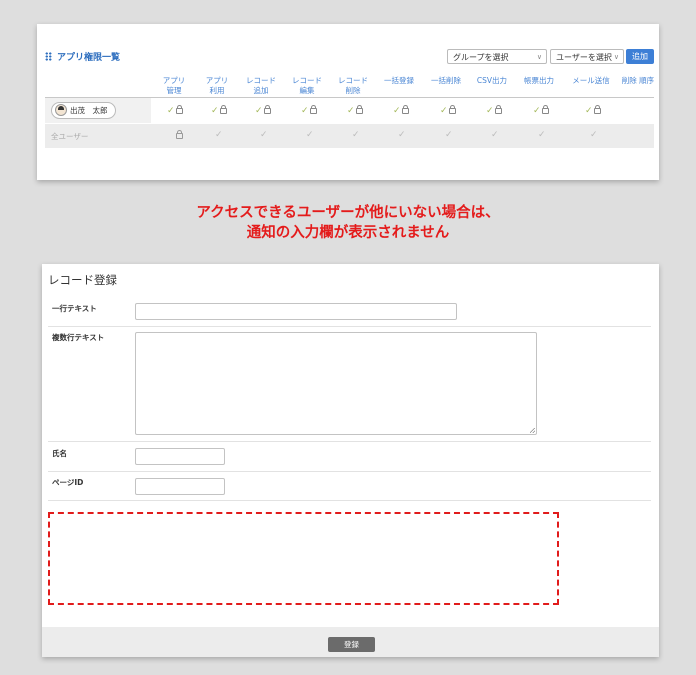 This screenshot has width=696, height=675. Describe the element at coordinates (217, 90) in the screenshot. I see `header-line: 利用` at that location.